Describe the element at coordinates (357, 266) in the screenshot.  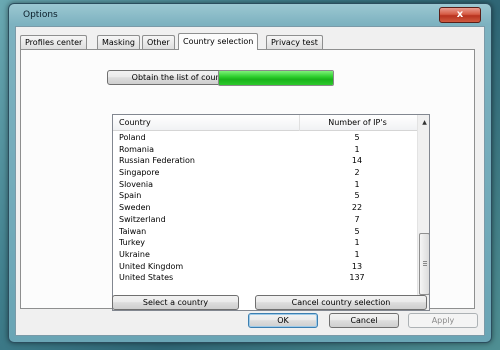
I see `ip-count: 13` at that location.